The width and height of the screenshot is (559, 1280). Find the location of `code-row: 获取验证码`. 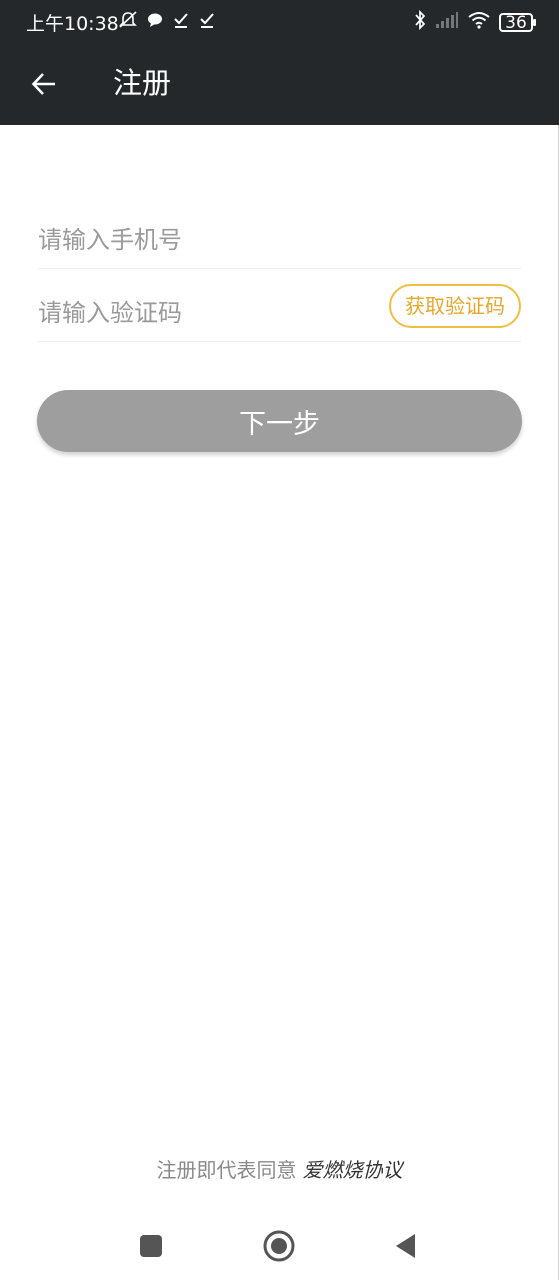

code-row: 获取验证码 is located at coordinates (279, 305).